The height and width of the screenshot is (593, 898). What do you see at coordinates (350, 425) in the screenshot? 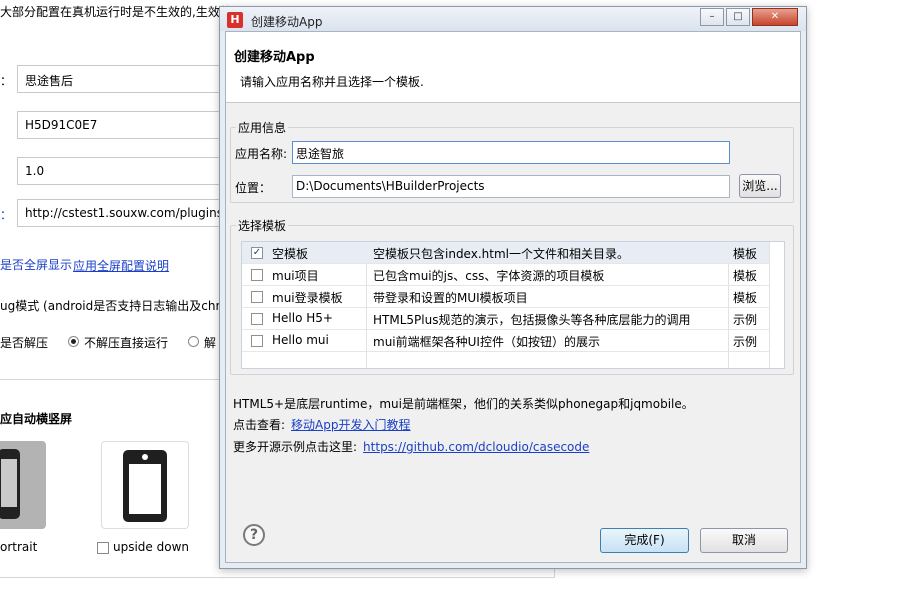
I see `tutorial-link: 移动App开发入门教程` at bounding box center [350, 425].